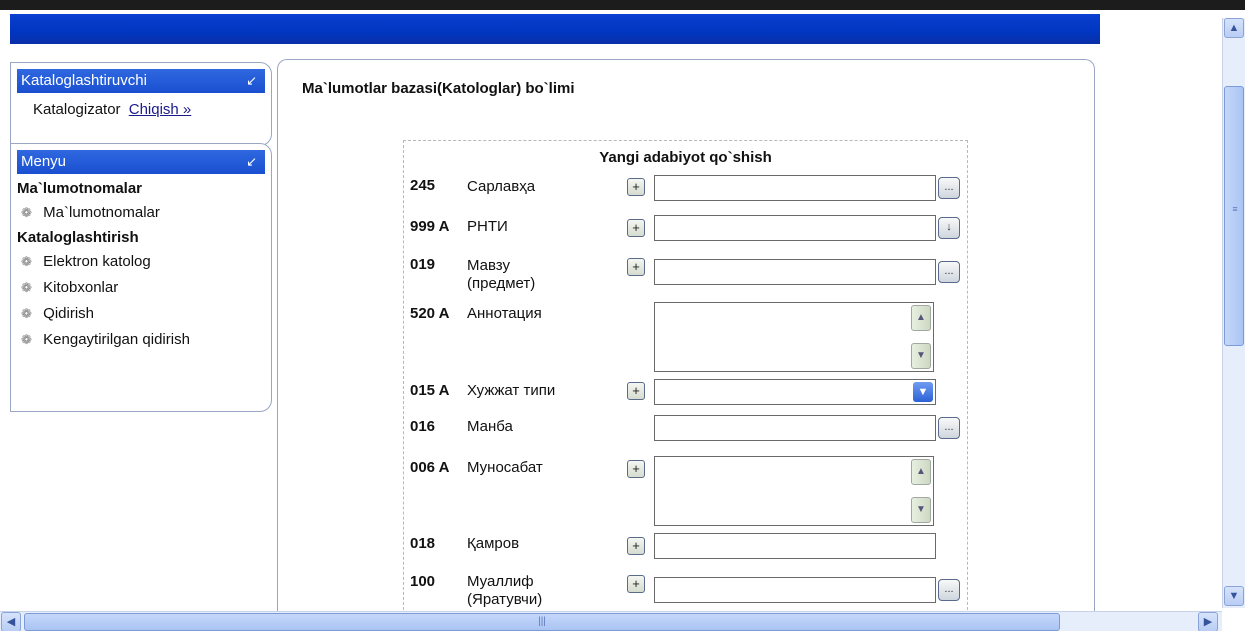 The width and height of the screenshot is (1245, 639). Describe the element at coordinates (430, 226) in the screenshot. I see `field-code: 999 A` at that location.